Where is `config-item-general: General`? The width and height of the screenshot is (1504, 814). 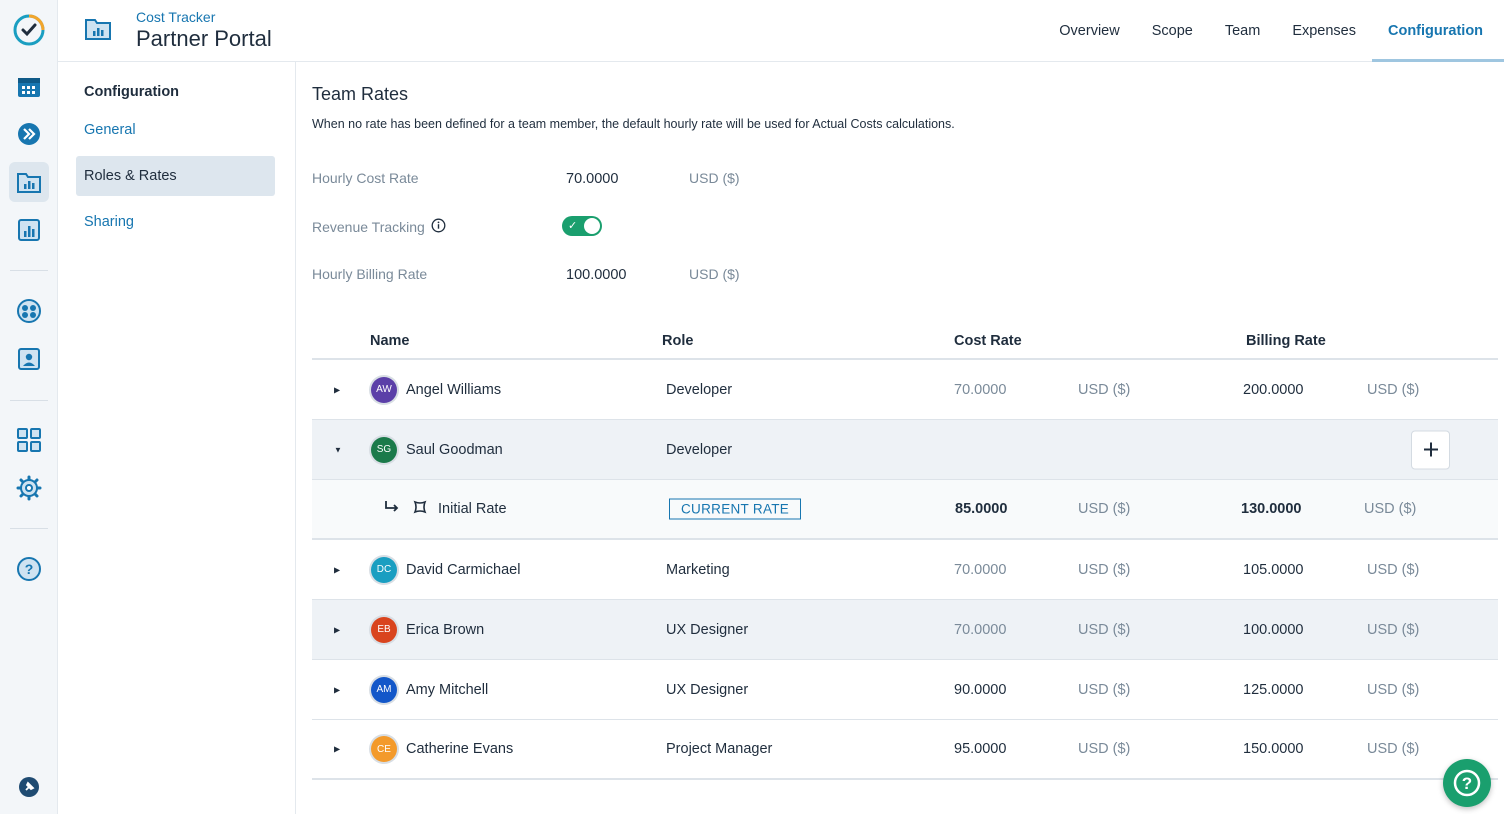 config-item-general: General is located at coordinates (175, 130).